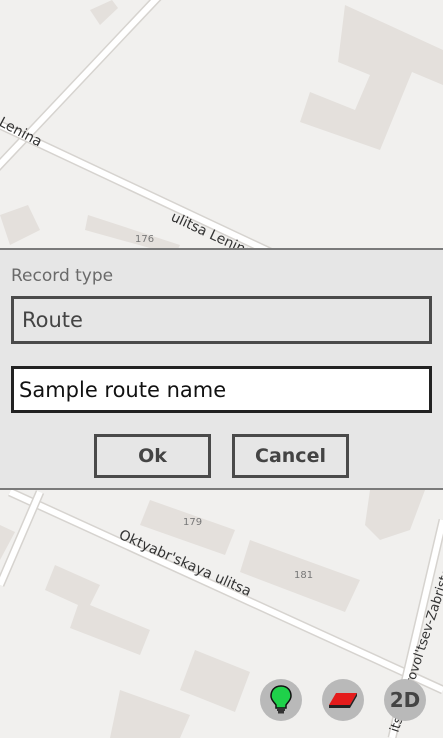 The image size is (443, 738). What do you see at coordinates (221, 320) in the screenshot?
I see `record-type-select: Route` at bounding box center [221, 320].